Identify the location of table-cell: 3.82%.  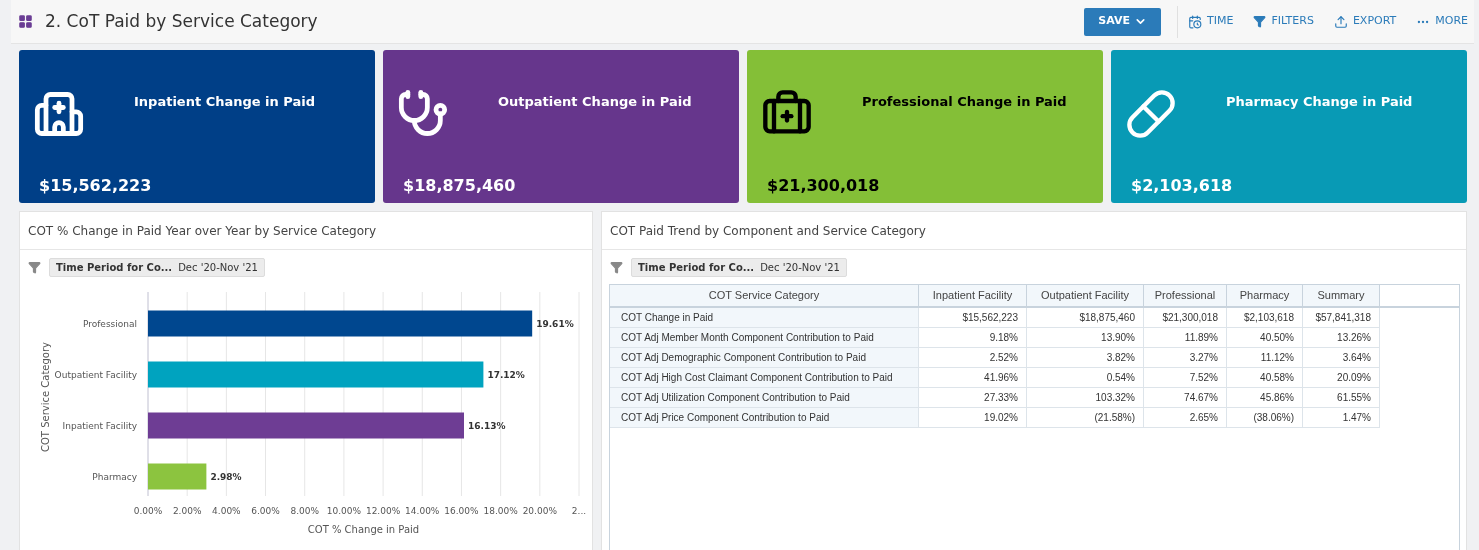
(1085, 358).